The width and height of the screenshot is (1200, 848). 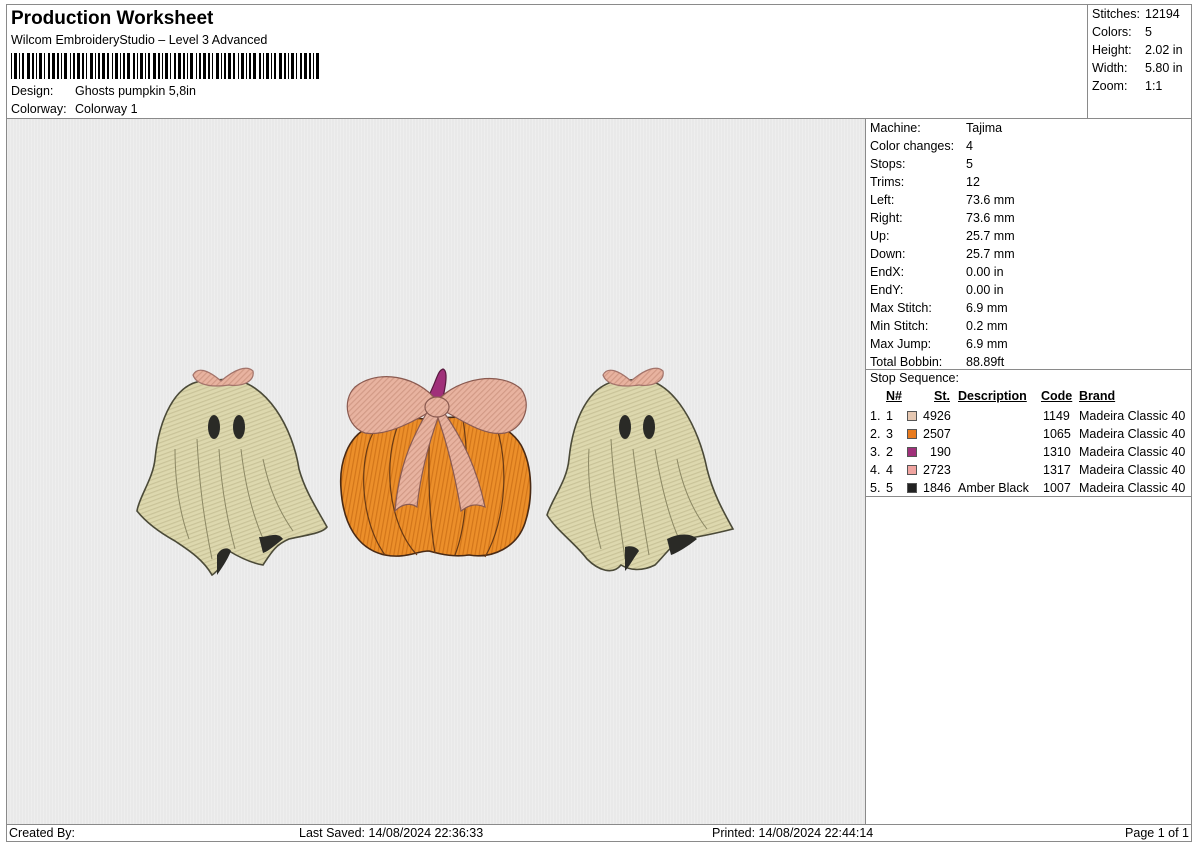 I want to click on needle-number: 4, so click(x=889, y=470).